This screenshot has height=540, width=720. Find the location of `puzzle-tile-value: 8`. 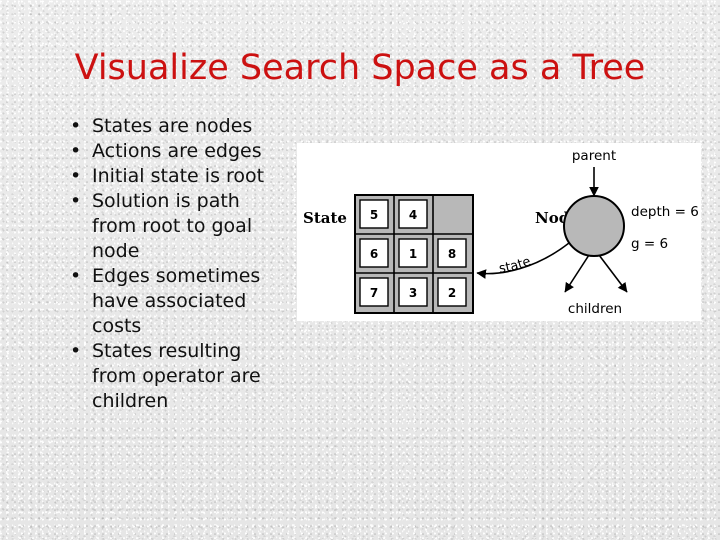

puzzle-tile-value: 8 is located at coordinates (452, 254).